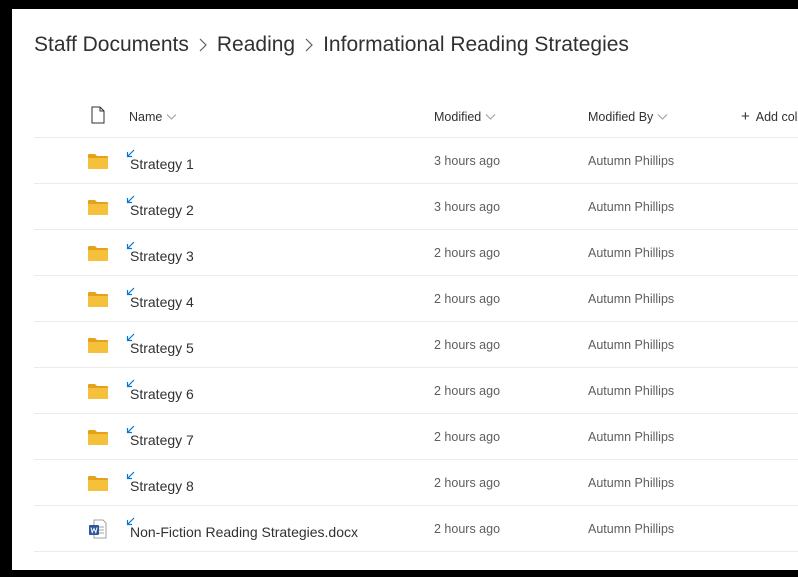 The image size is (798, 577). I want to click on name-column-header: Name, so click(153, 116).